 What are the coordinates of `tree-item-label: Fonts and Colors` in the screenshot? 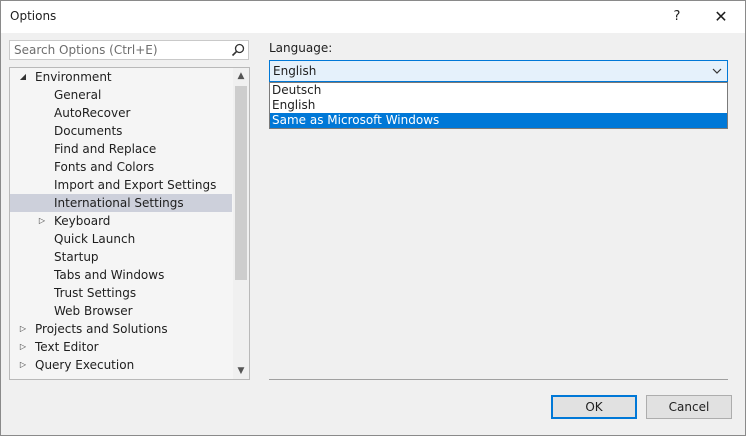 It's located at (104, 167).